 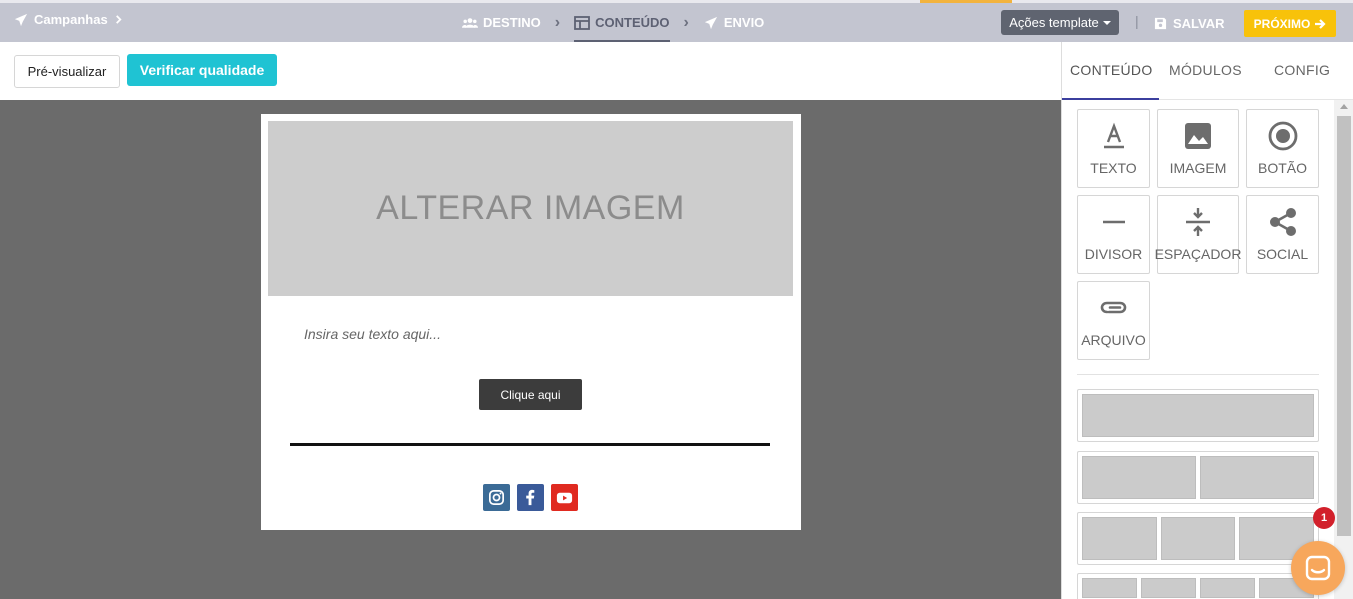 I want to click on chevron-right-icon, so click(x=118, y=19).